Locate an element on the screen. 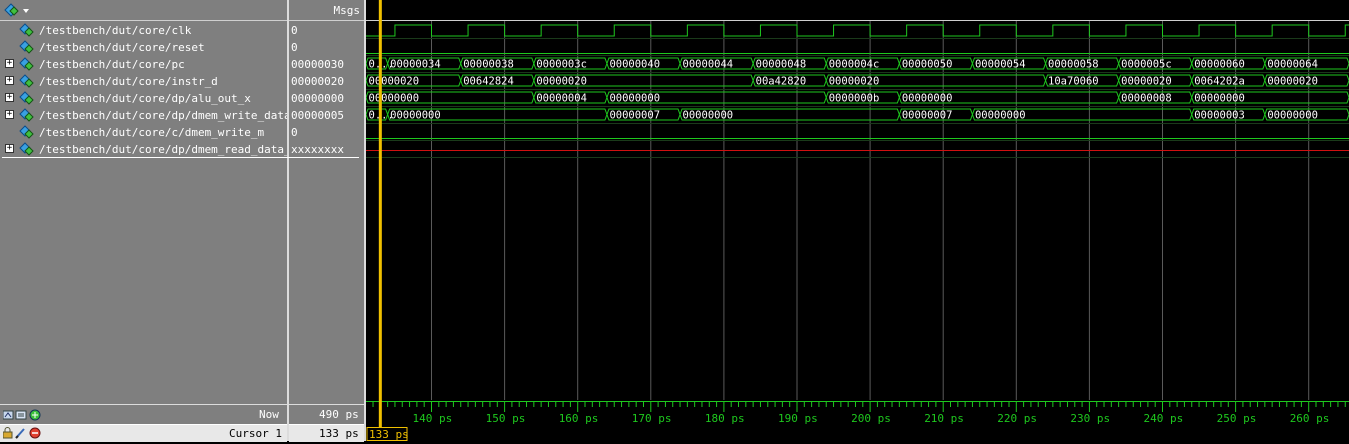 Image resolution: width=1349 pixels, height=444 pixels. bus-segment: 00a42820 is located at coordinates (789, 81).